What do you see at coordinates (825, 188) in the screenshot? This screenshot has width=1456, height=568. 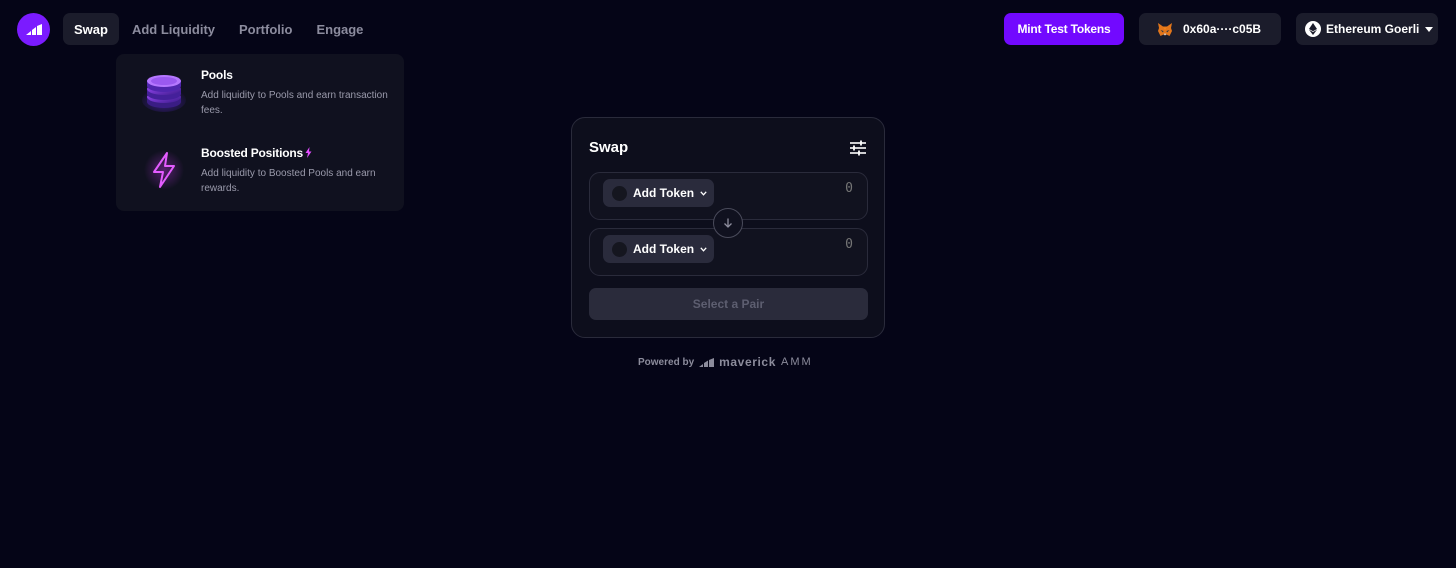 I see `from-amount-input` at bounding box center [825, 188].